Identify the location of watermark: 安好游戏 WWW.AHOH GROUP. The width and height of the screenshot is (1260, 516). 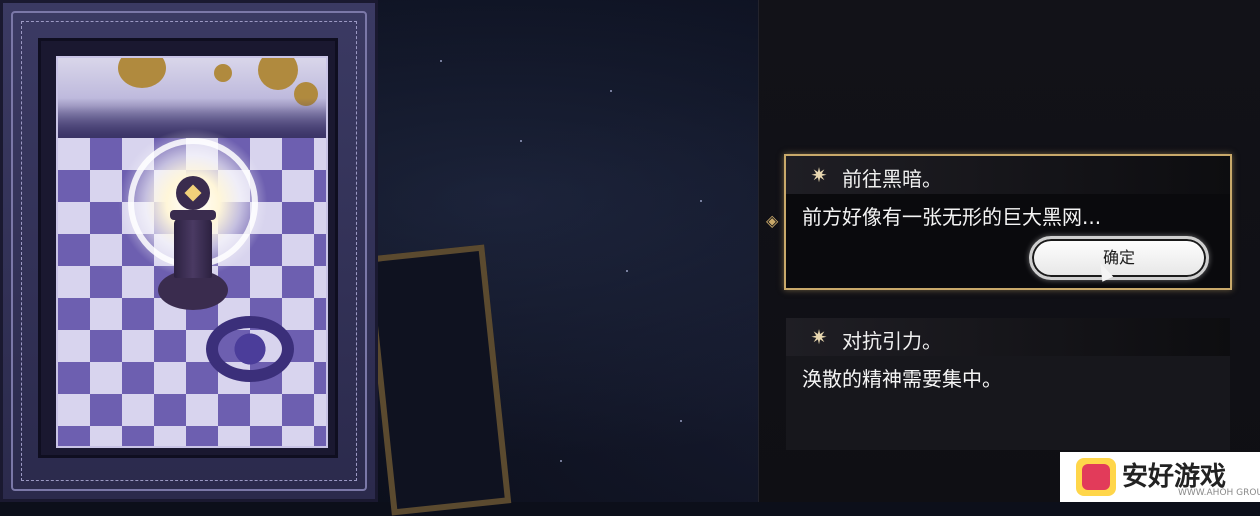
(1160, 477).